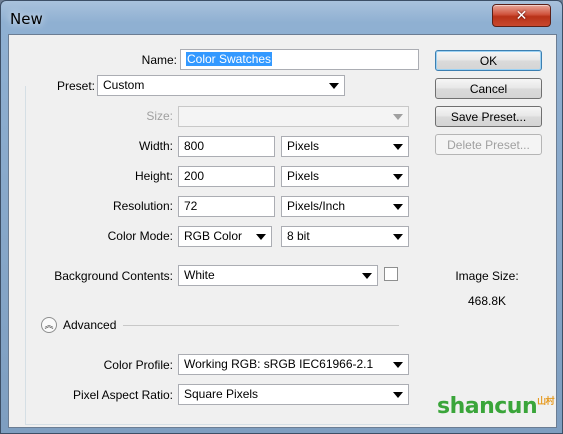 The height and width of the screenshot is (434, 563). Describe the element at coordinates (72, 86) in the screenshot. I see `preset-label: Preset:` at that location.